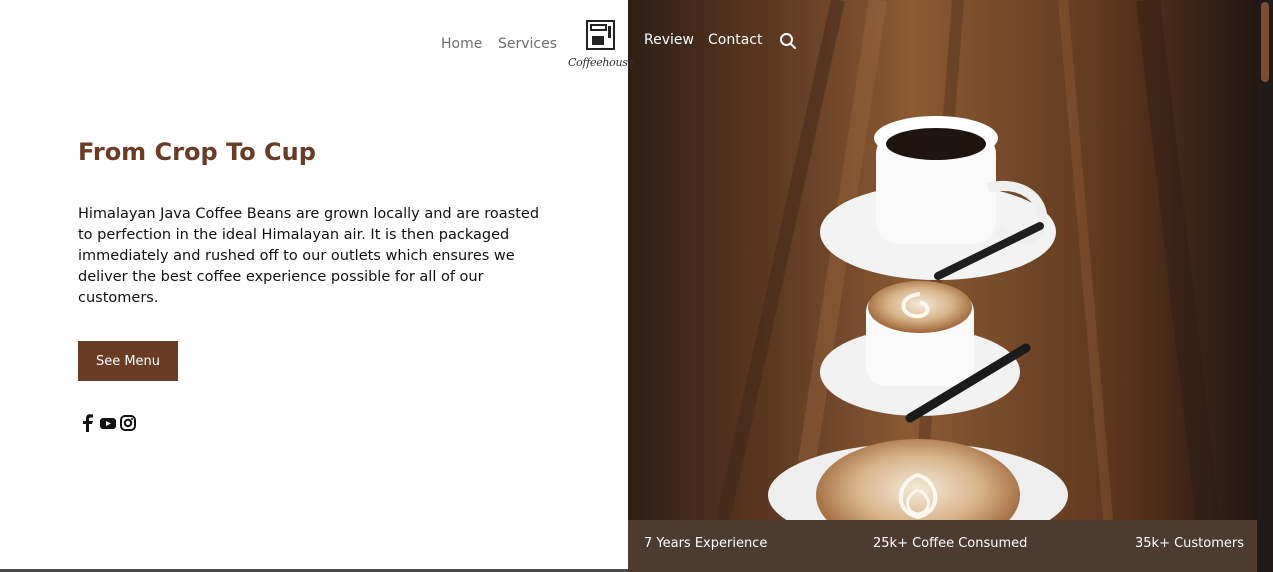  What do you see at coordinates (600, 35) in the screenshot?
I see `coffee-machine-icon` at bounding box center [600, 35].